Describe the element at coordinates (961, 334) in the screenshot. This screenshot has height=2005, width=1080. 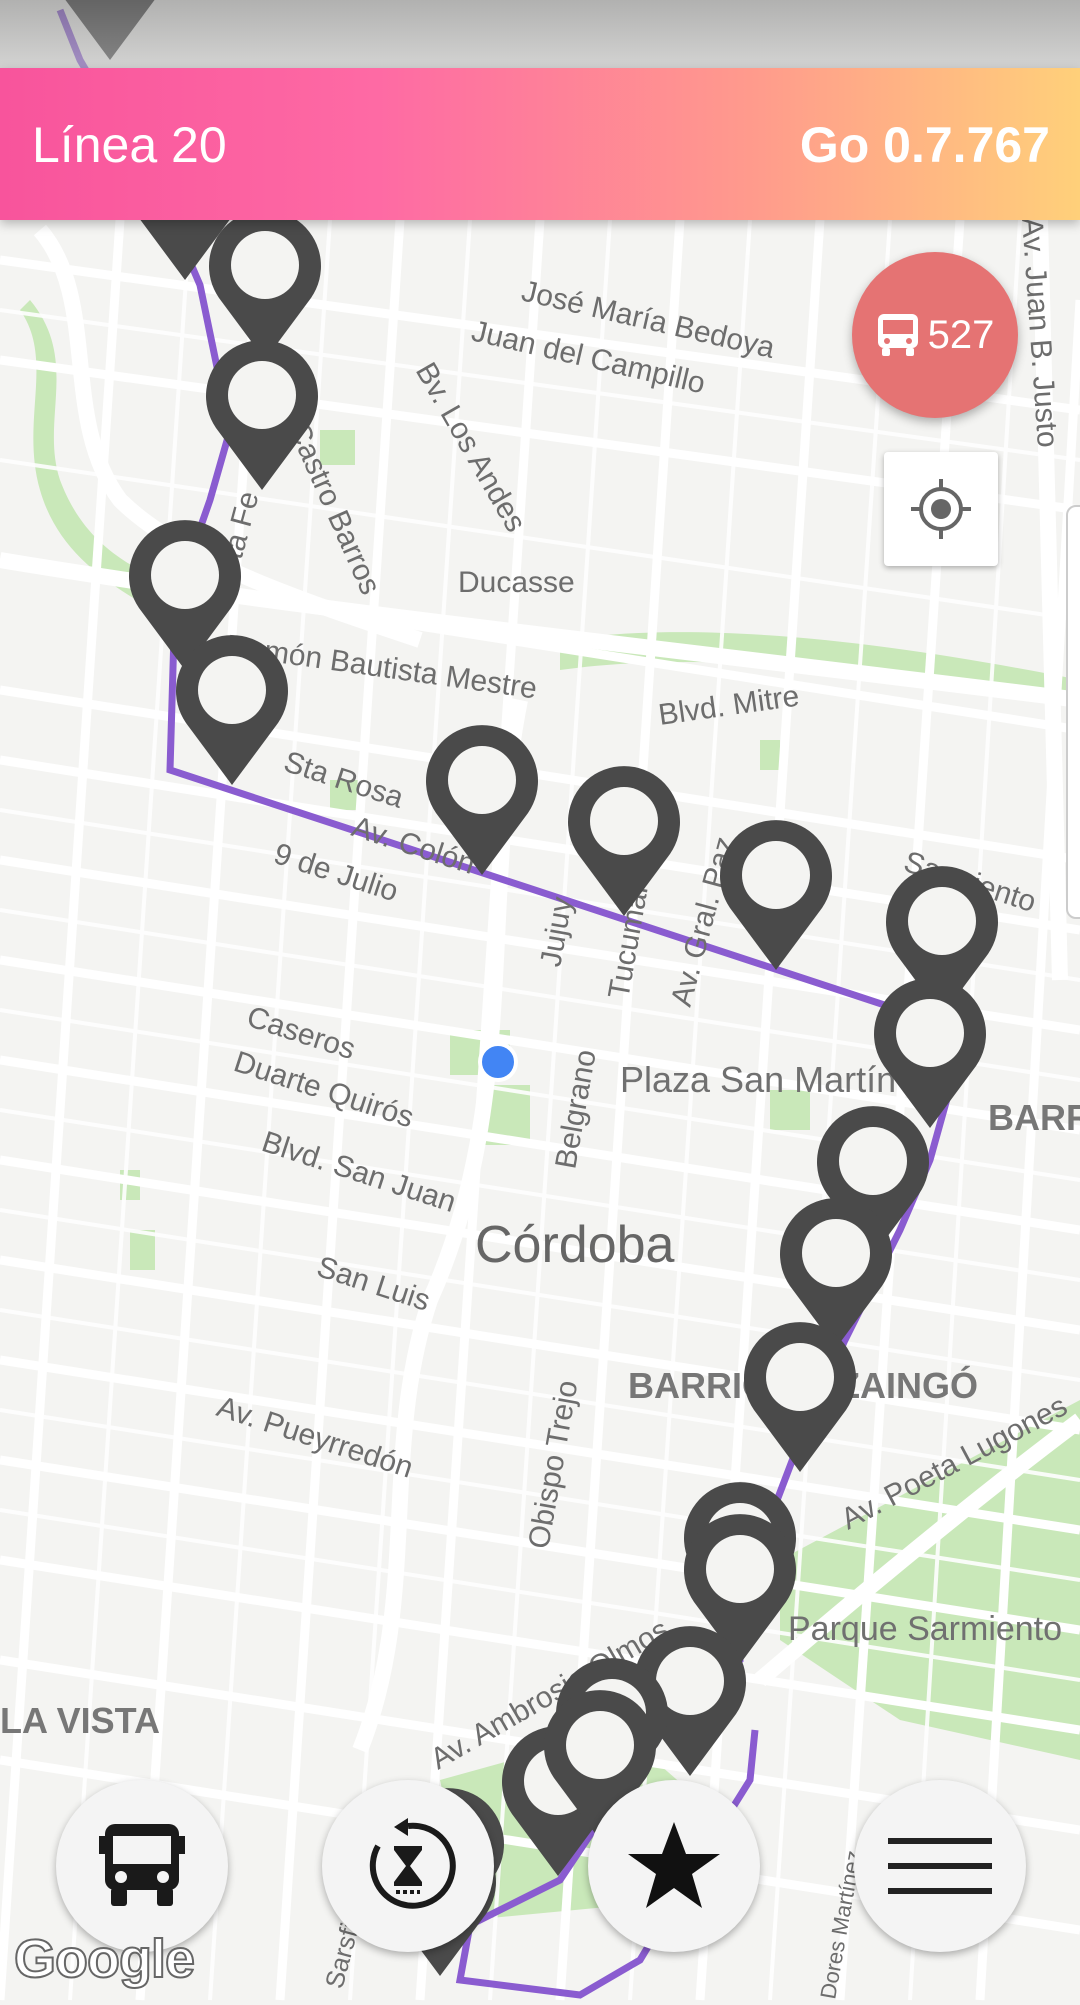
I see `bus-count-value: 527` at that location.